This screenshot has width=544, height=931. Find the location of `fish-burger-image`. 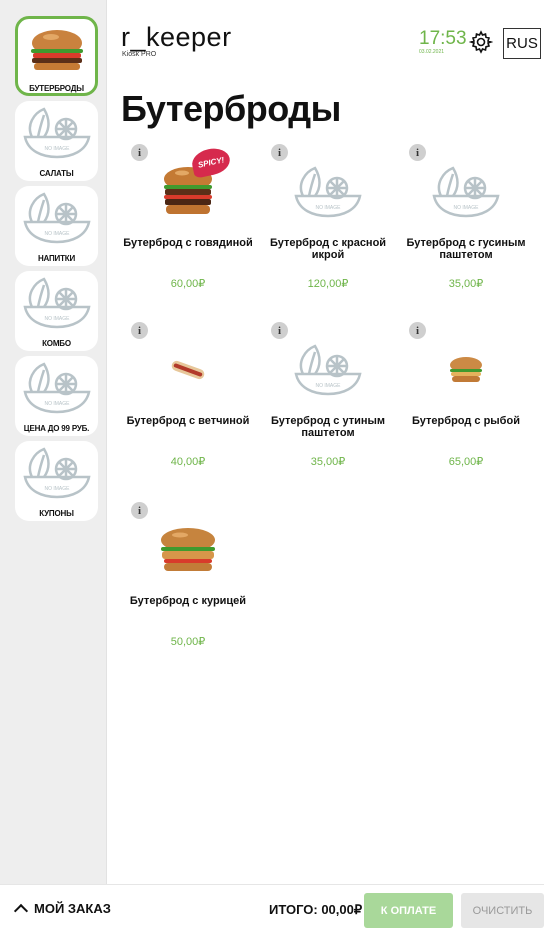

fish-burger-image is located at coordinates (466, 370).